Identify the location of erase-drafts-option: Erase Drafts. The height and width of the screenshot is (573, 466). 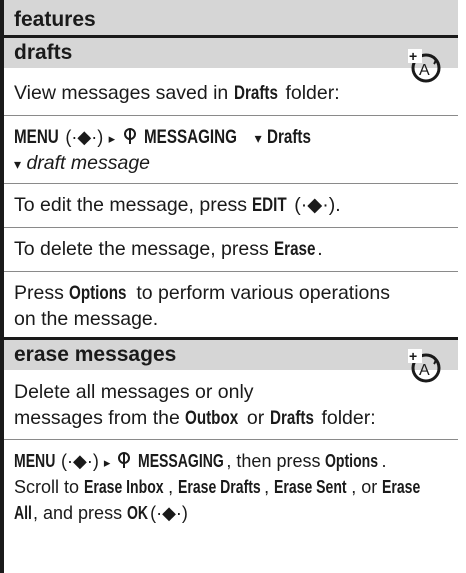
(219, 487).